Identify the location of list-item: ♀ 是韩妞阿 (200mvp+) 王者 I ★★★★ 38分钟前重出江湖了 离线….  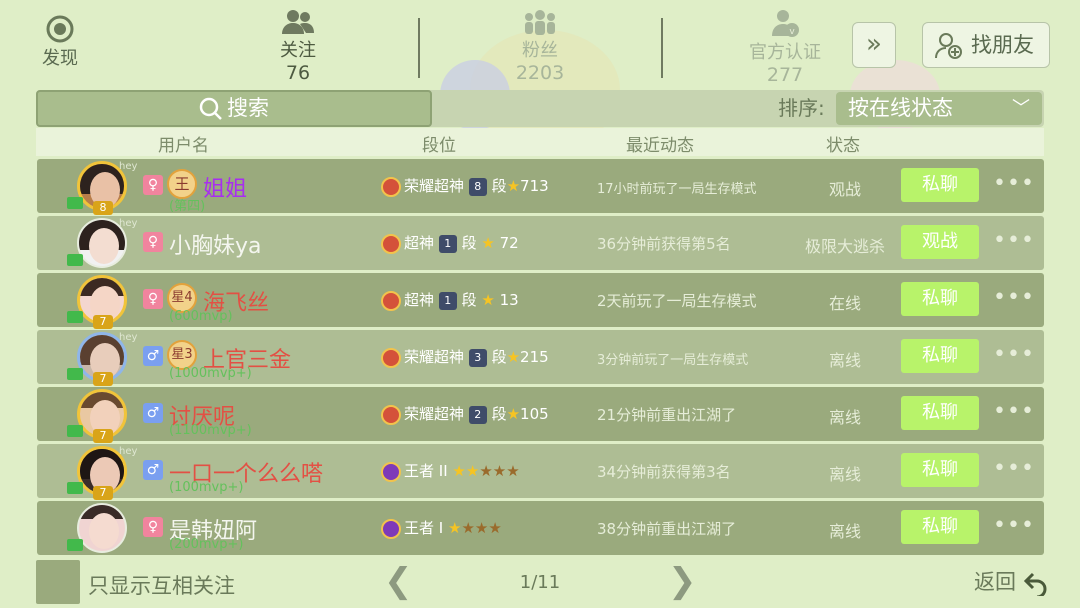
(540, 528).